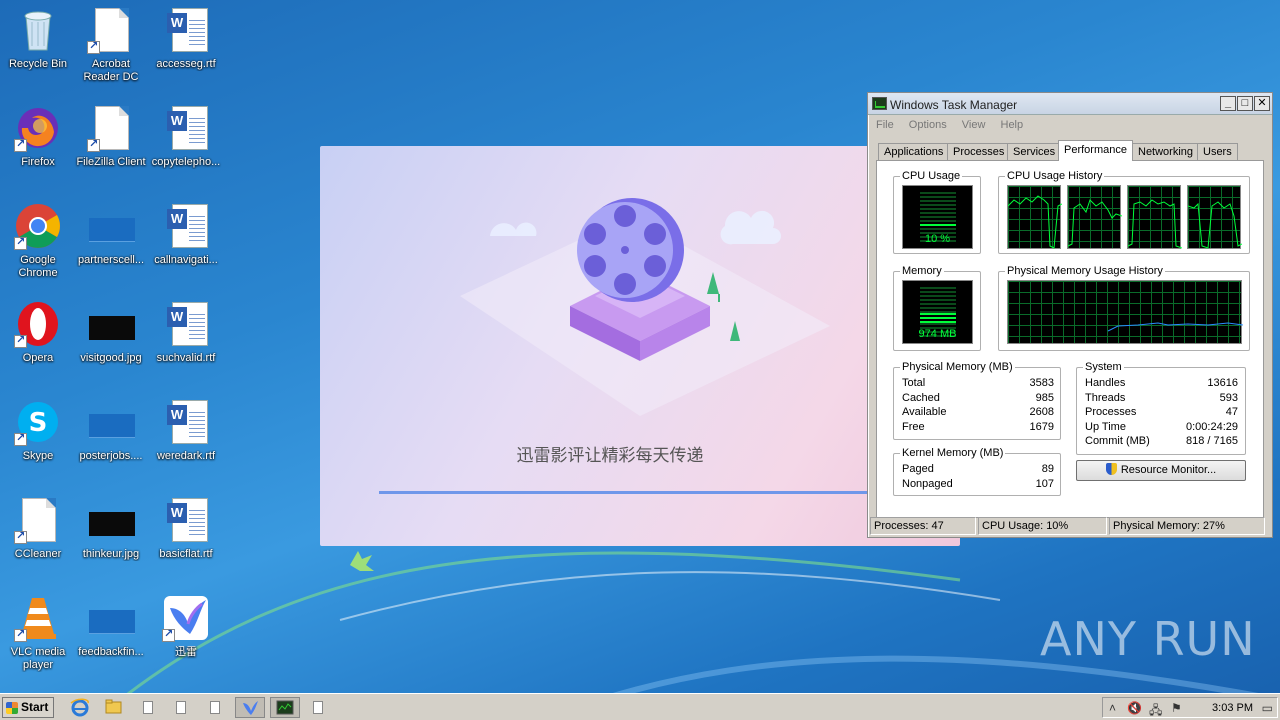  Describe the element at coordinates (1267, 708) in the screenshot. I see `show-desktop-icon: ▭` at that location.